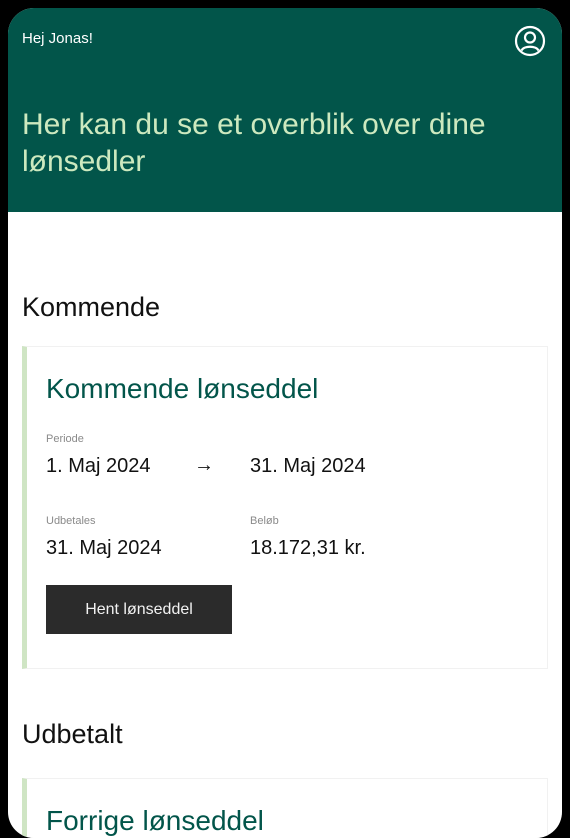 Image resolution: width=570 pixels, height=838 pixels. Describe the element at coordinates (182, 388) in the screenshot. I see `card-title: Kommende lønseddel` at that location.